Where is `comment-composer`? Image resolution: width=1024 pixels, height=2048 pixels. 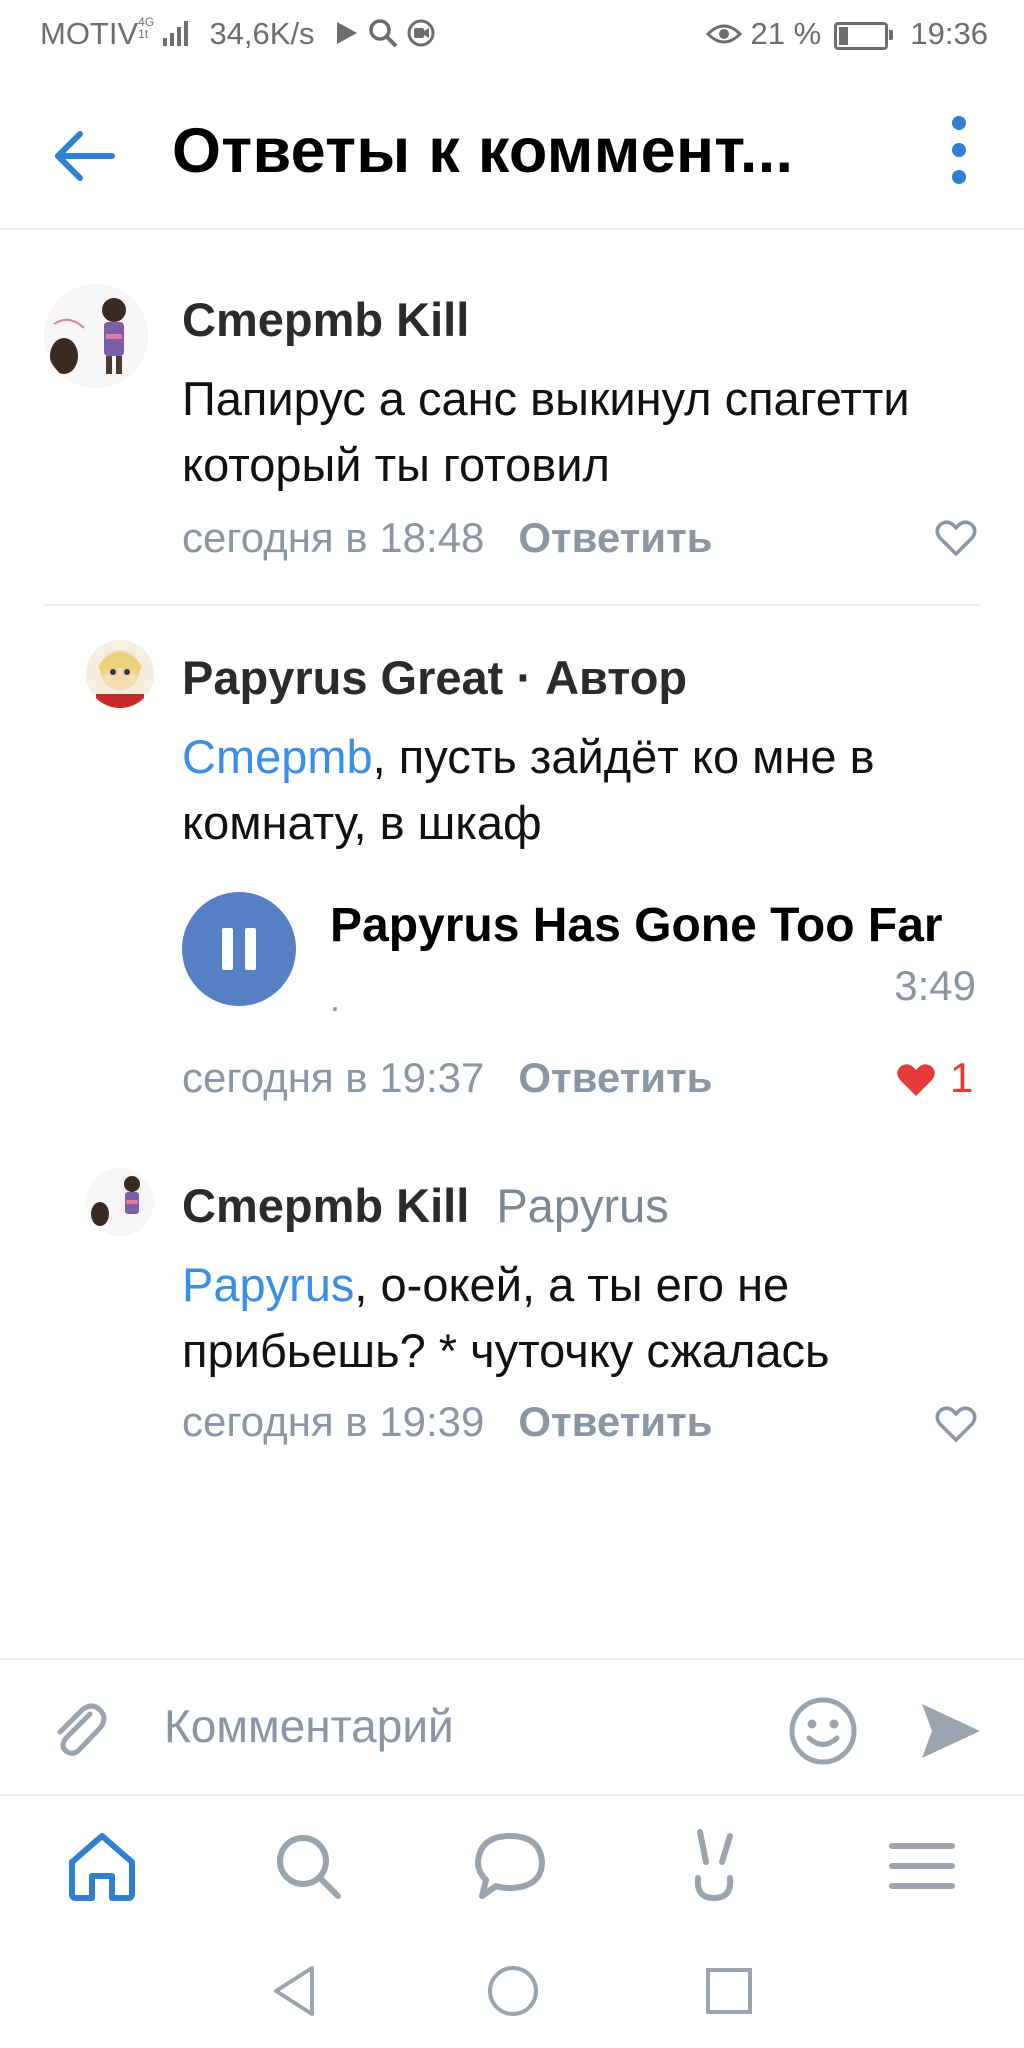 comment-composer is located at coordinates (512, 1727).